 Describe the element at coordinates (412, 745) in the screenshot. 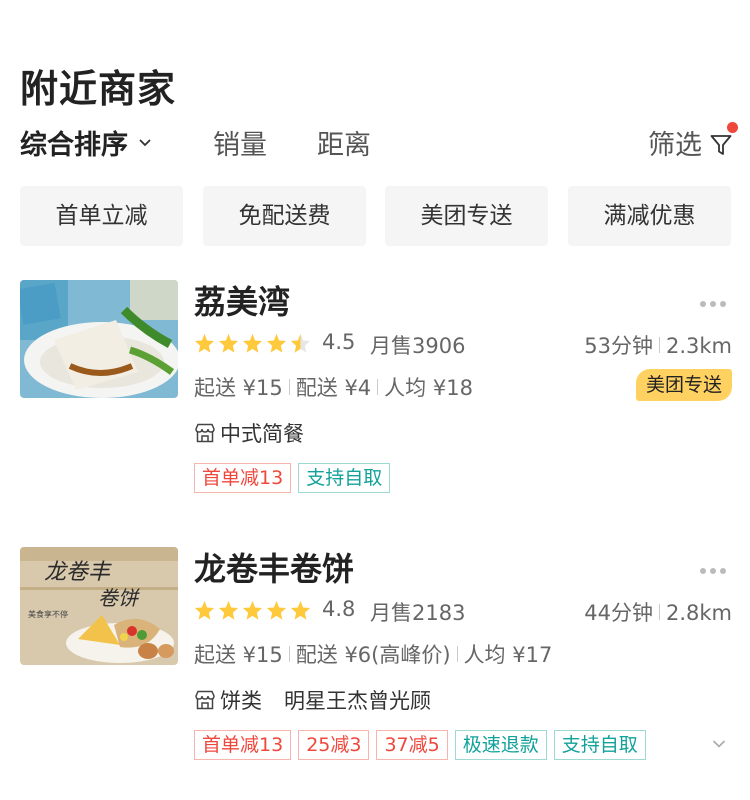

I see `promo-tag: 37减5` at that location.